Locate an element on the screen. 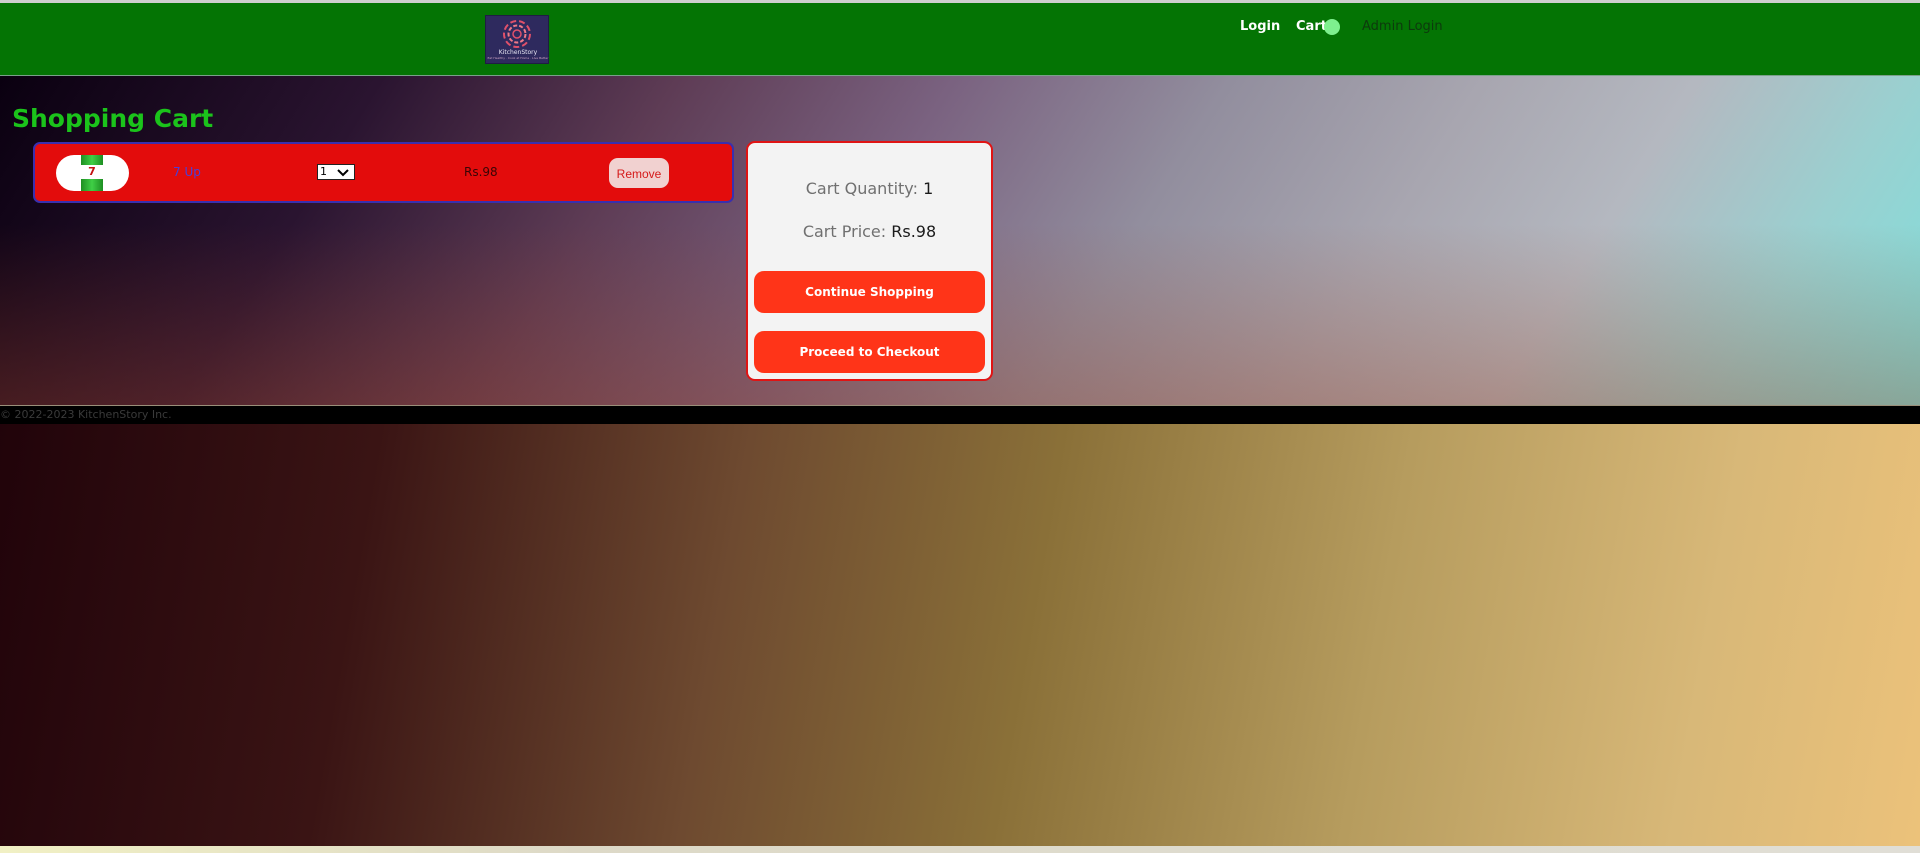 The width and height of the screenshot is (1920, 853). copyright-text: © 2022-2023 KitchenStory Inc. is located at coordinates (86, 414).